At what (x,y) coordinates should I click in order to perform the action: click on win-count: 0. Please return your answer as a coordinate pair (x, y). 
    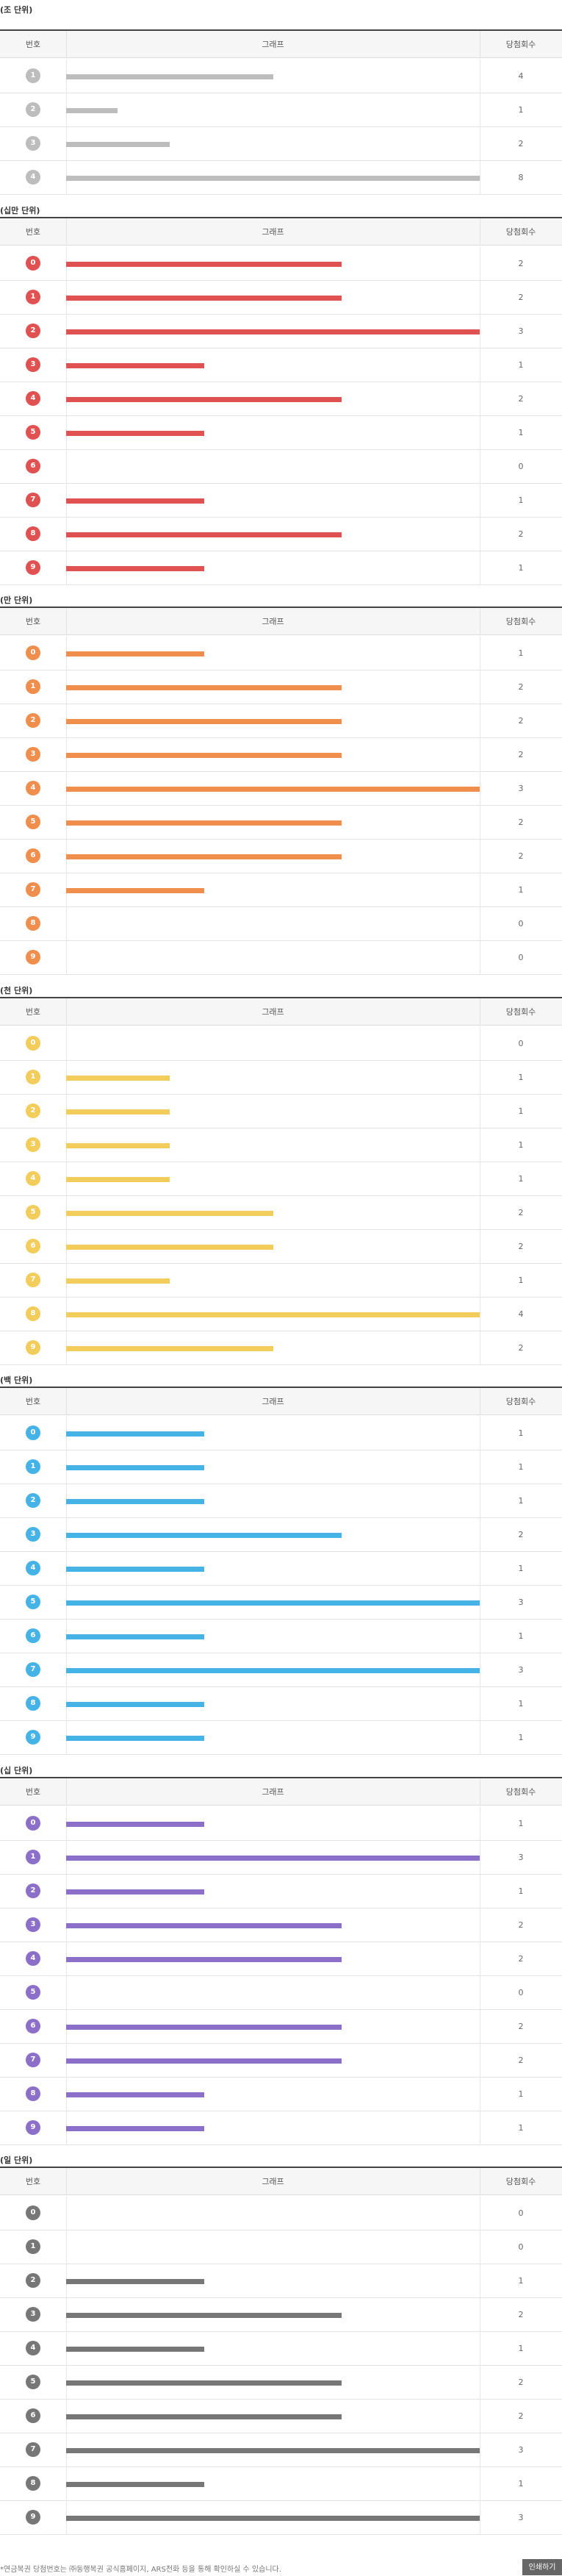
    Looking at the image, I should click on (521, 957).